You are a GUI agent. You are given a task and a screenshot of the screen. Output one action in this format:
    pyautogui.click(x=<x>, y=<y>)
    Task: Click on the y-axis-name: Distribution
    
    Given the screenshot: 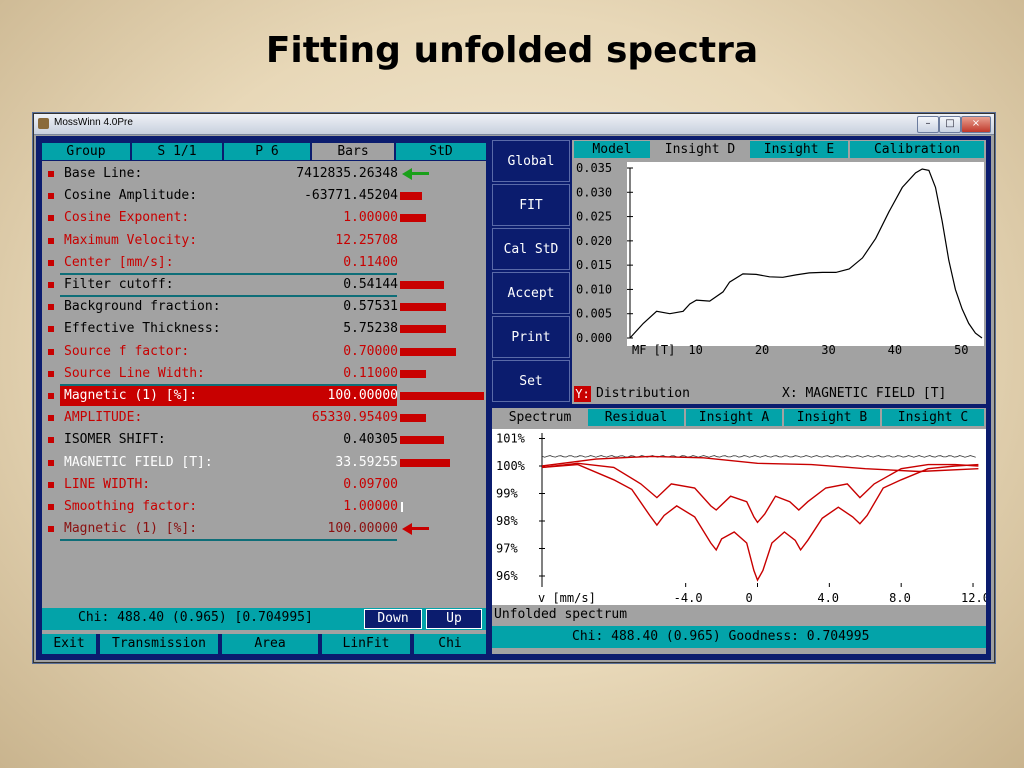 What is the action you would take?
    pyautogui.click(x=643, y=393)
    